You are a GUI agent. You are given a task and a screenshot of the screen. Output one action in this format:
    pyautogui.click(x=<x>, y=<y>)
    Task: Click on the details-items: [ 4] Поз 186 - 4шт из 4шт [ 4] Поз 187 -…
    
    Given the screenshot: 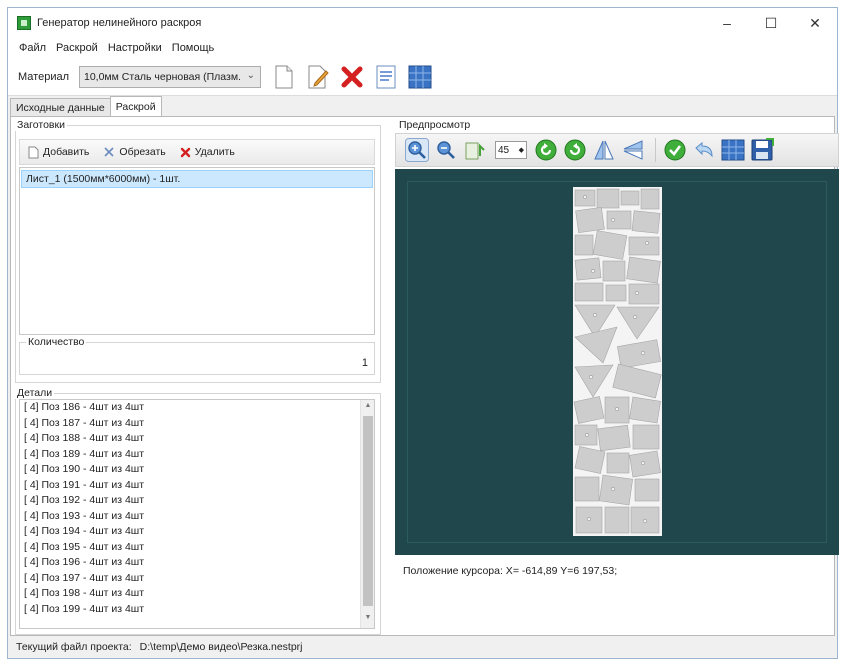 What is the action you would take?
    pyautogui.click(x=197, y=508)
    